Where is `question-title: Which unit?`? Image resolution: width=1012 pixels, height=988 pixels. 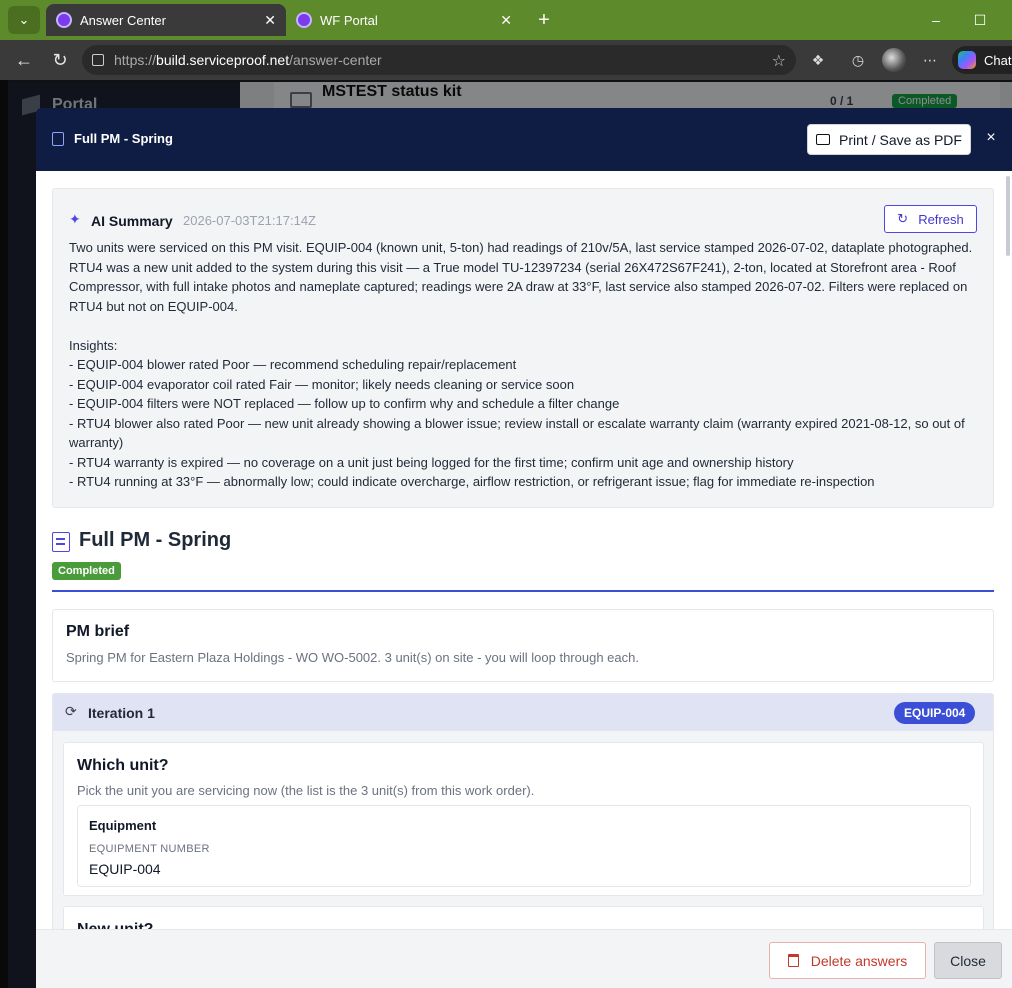
question-title: Which unit? is located at coordinates (123, 765).